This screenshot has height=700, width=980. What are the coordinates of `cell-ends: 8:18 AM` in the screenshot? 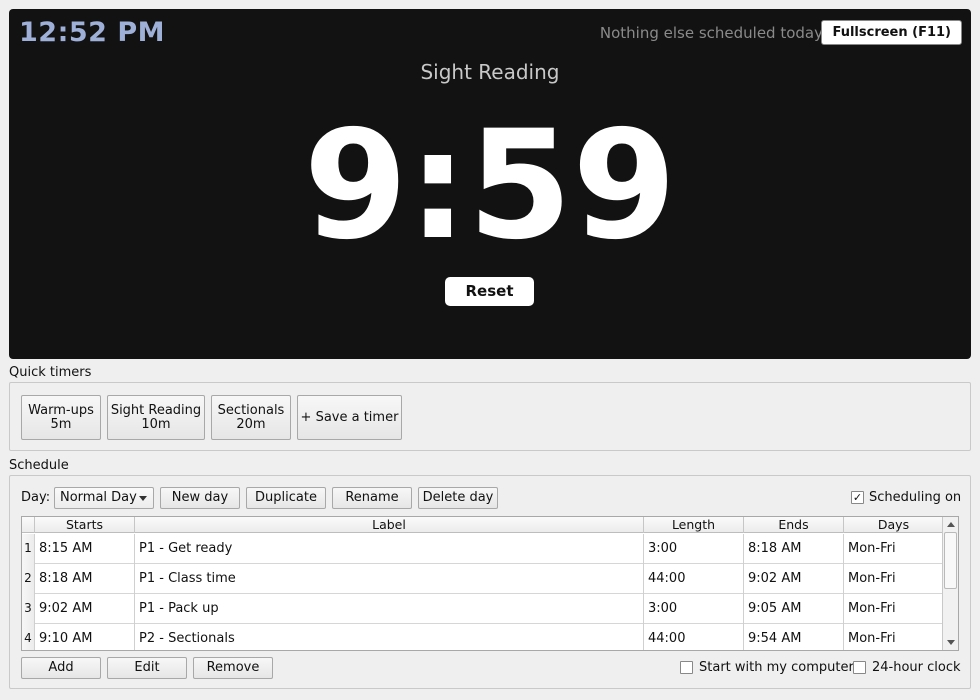 It's located at (794, 549).